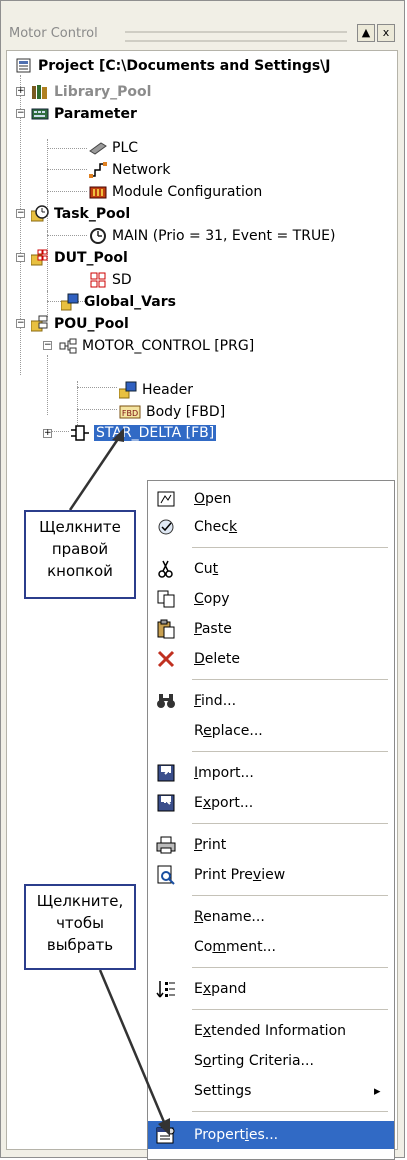 The height and width of the screenshot is (1160, 407). Describe the element at coordinates (271, 629) in the screenshot. I see `menu-item-paste: Paste` at that location.